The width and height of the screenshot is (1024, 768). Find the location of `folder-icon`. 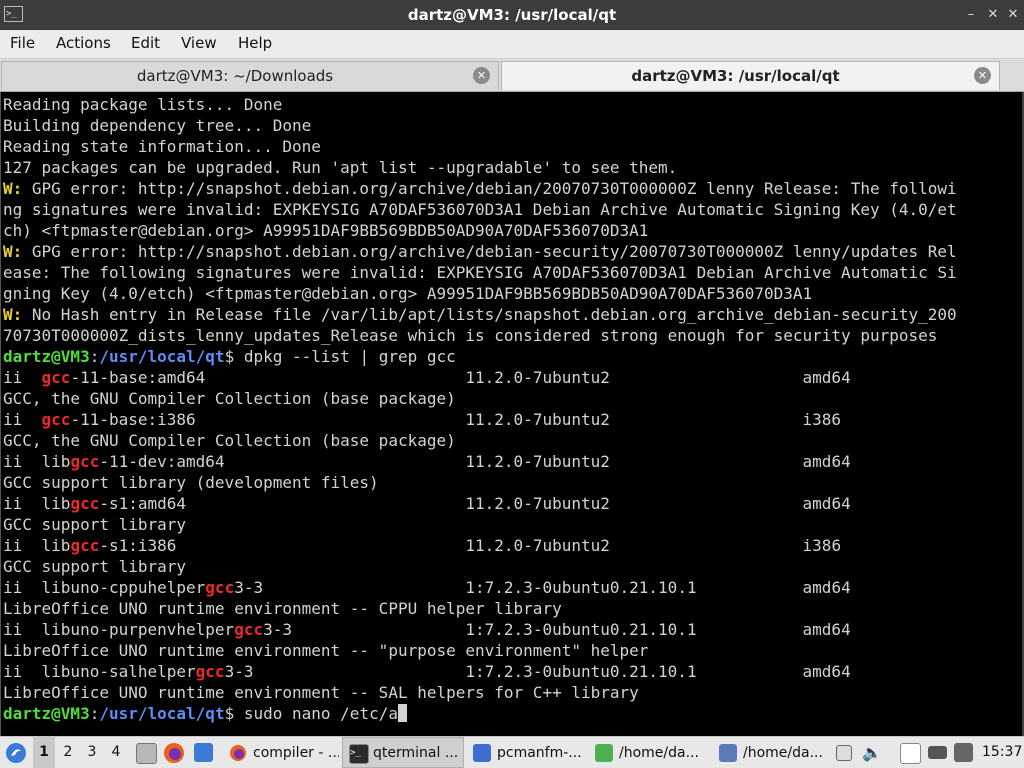

folder-icon is located at coordinates (482, 753).